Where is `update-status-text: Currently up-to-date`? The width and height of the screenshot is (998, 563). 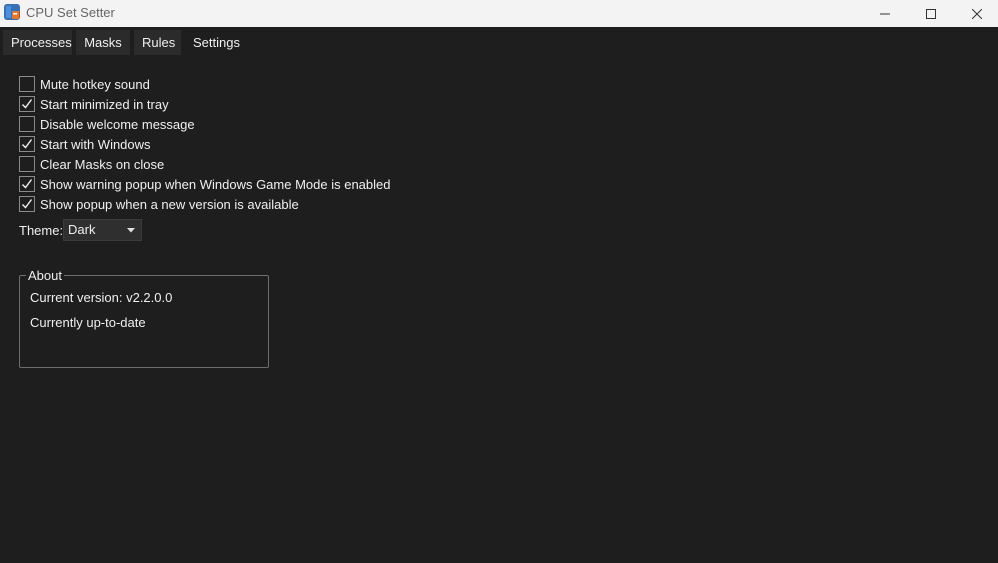 update-status-text: Currently up-to-date is located at coordinates (88, 322).